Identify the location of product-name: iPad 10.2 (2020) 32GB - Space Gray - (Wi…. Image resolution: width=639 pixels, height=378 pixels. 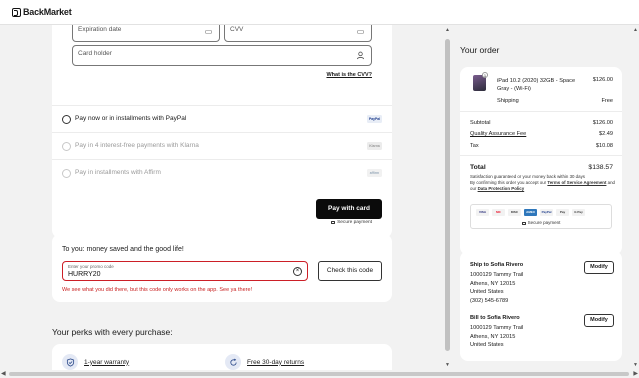
(536, 85).